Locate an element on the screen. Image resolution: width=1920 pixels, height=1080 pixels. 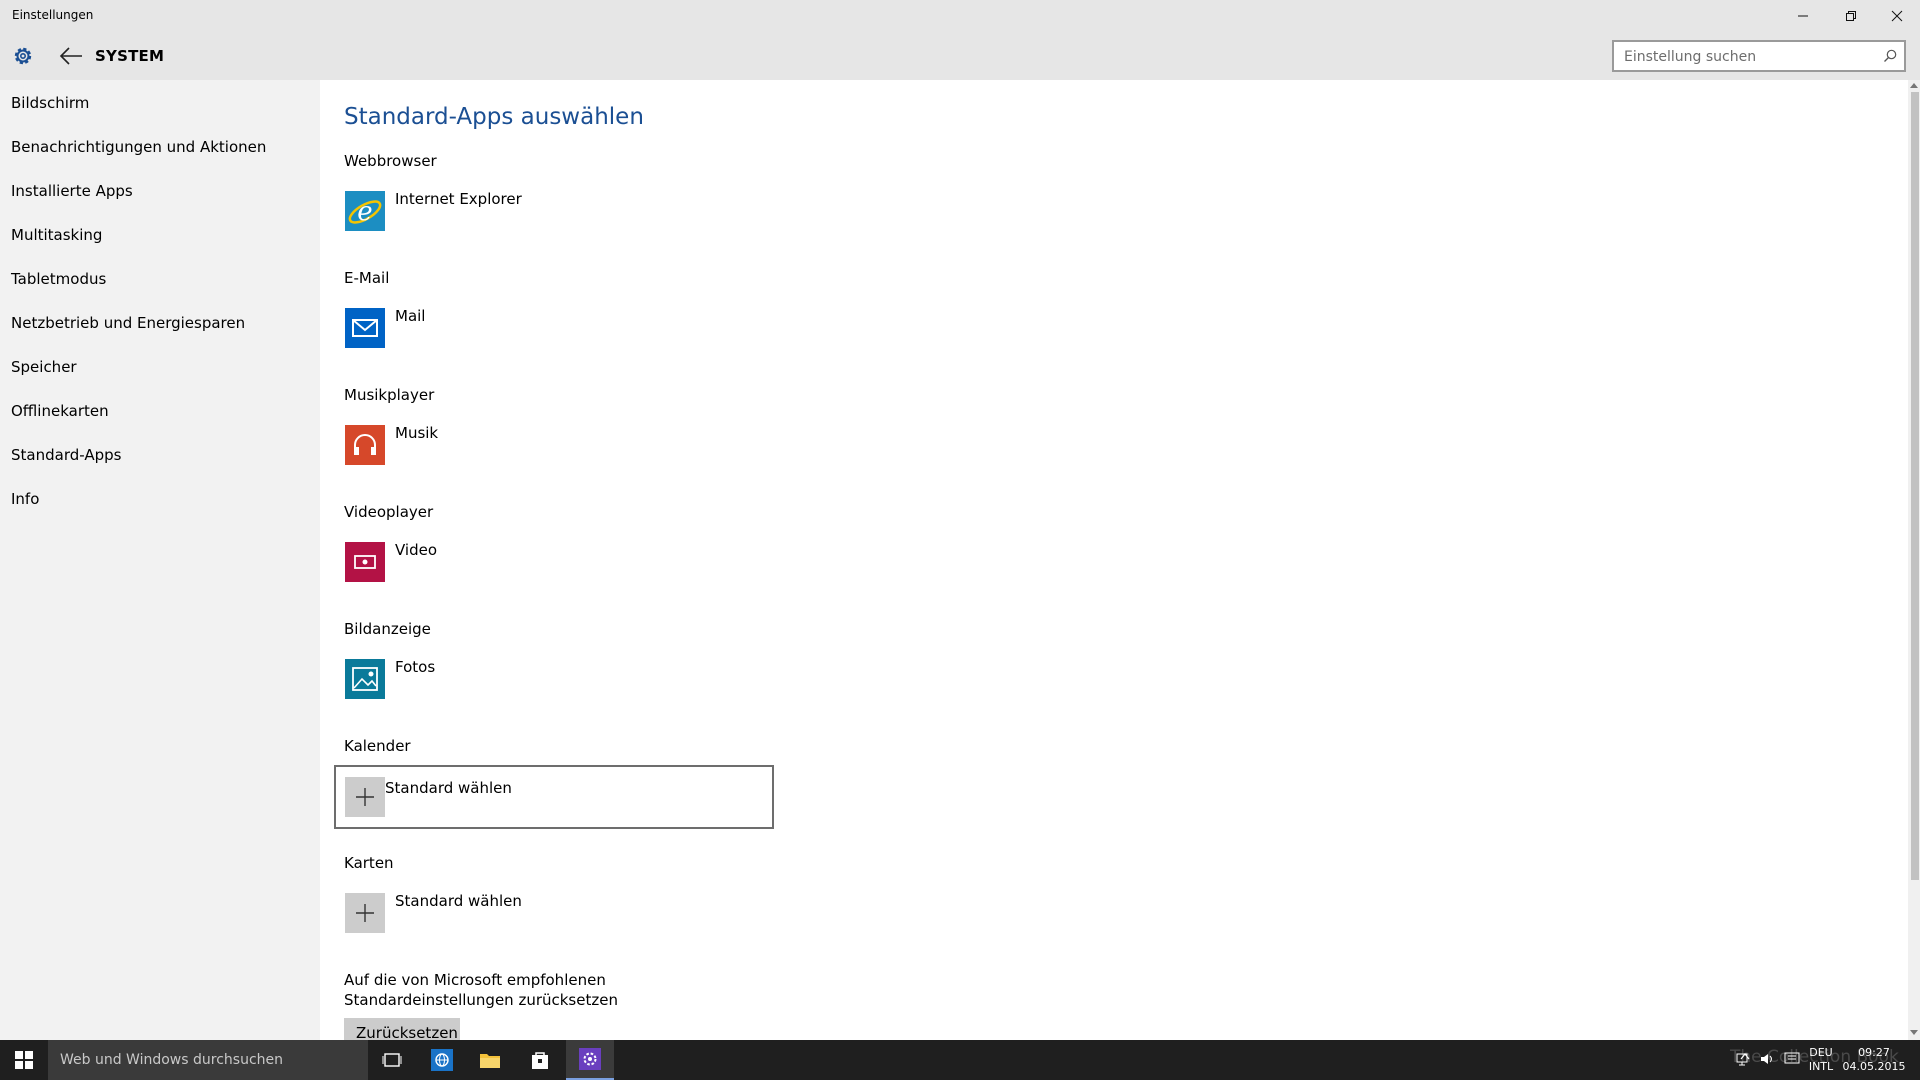
title-bar: Einstellungen is located at coordinates (960, 16).